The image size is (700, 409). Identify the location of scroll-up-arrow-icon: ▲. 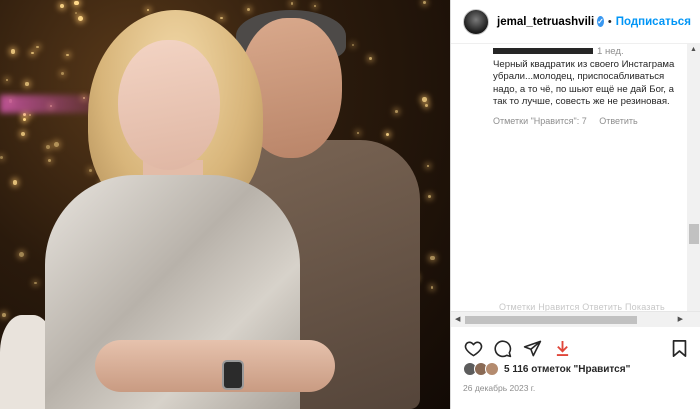
(693, 49).